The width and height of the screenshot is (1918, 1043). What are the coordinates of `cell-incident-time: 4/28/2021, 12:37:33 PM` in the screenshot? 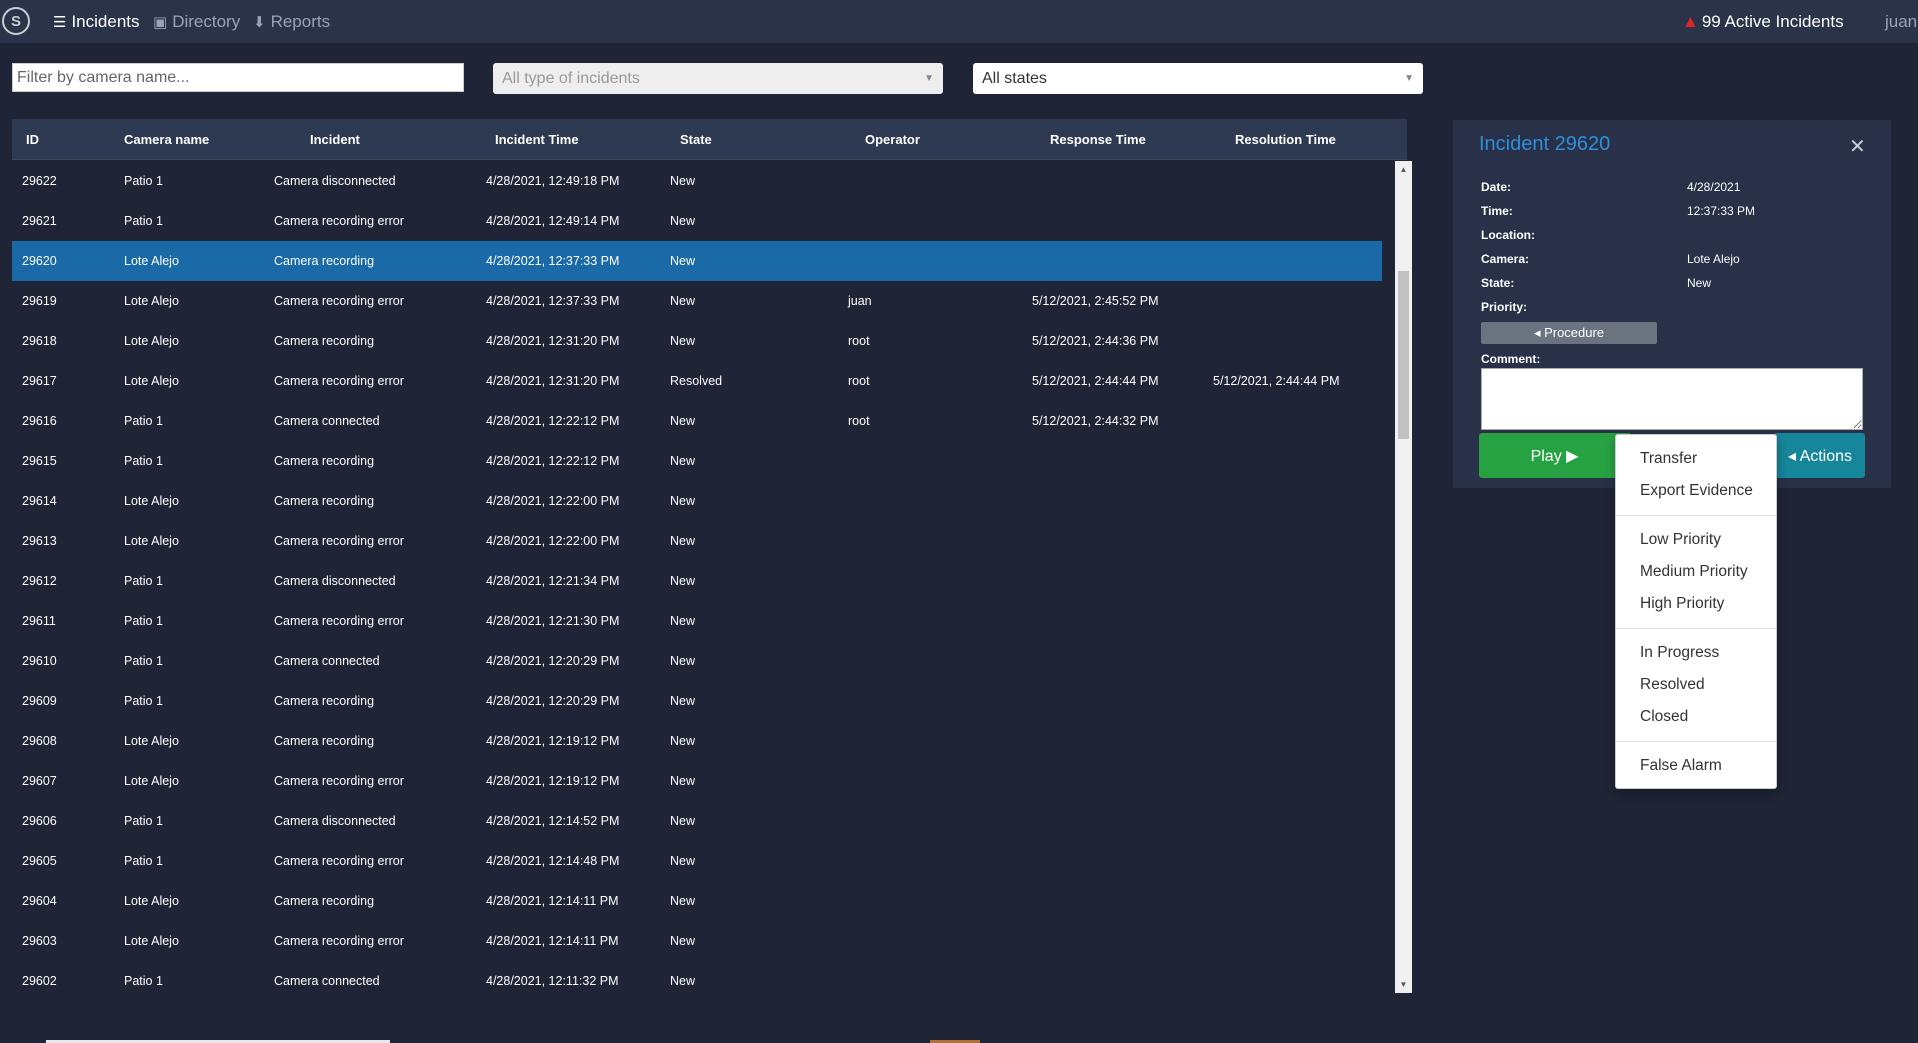 It's located at (553, 261).